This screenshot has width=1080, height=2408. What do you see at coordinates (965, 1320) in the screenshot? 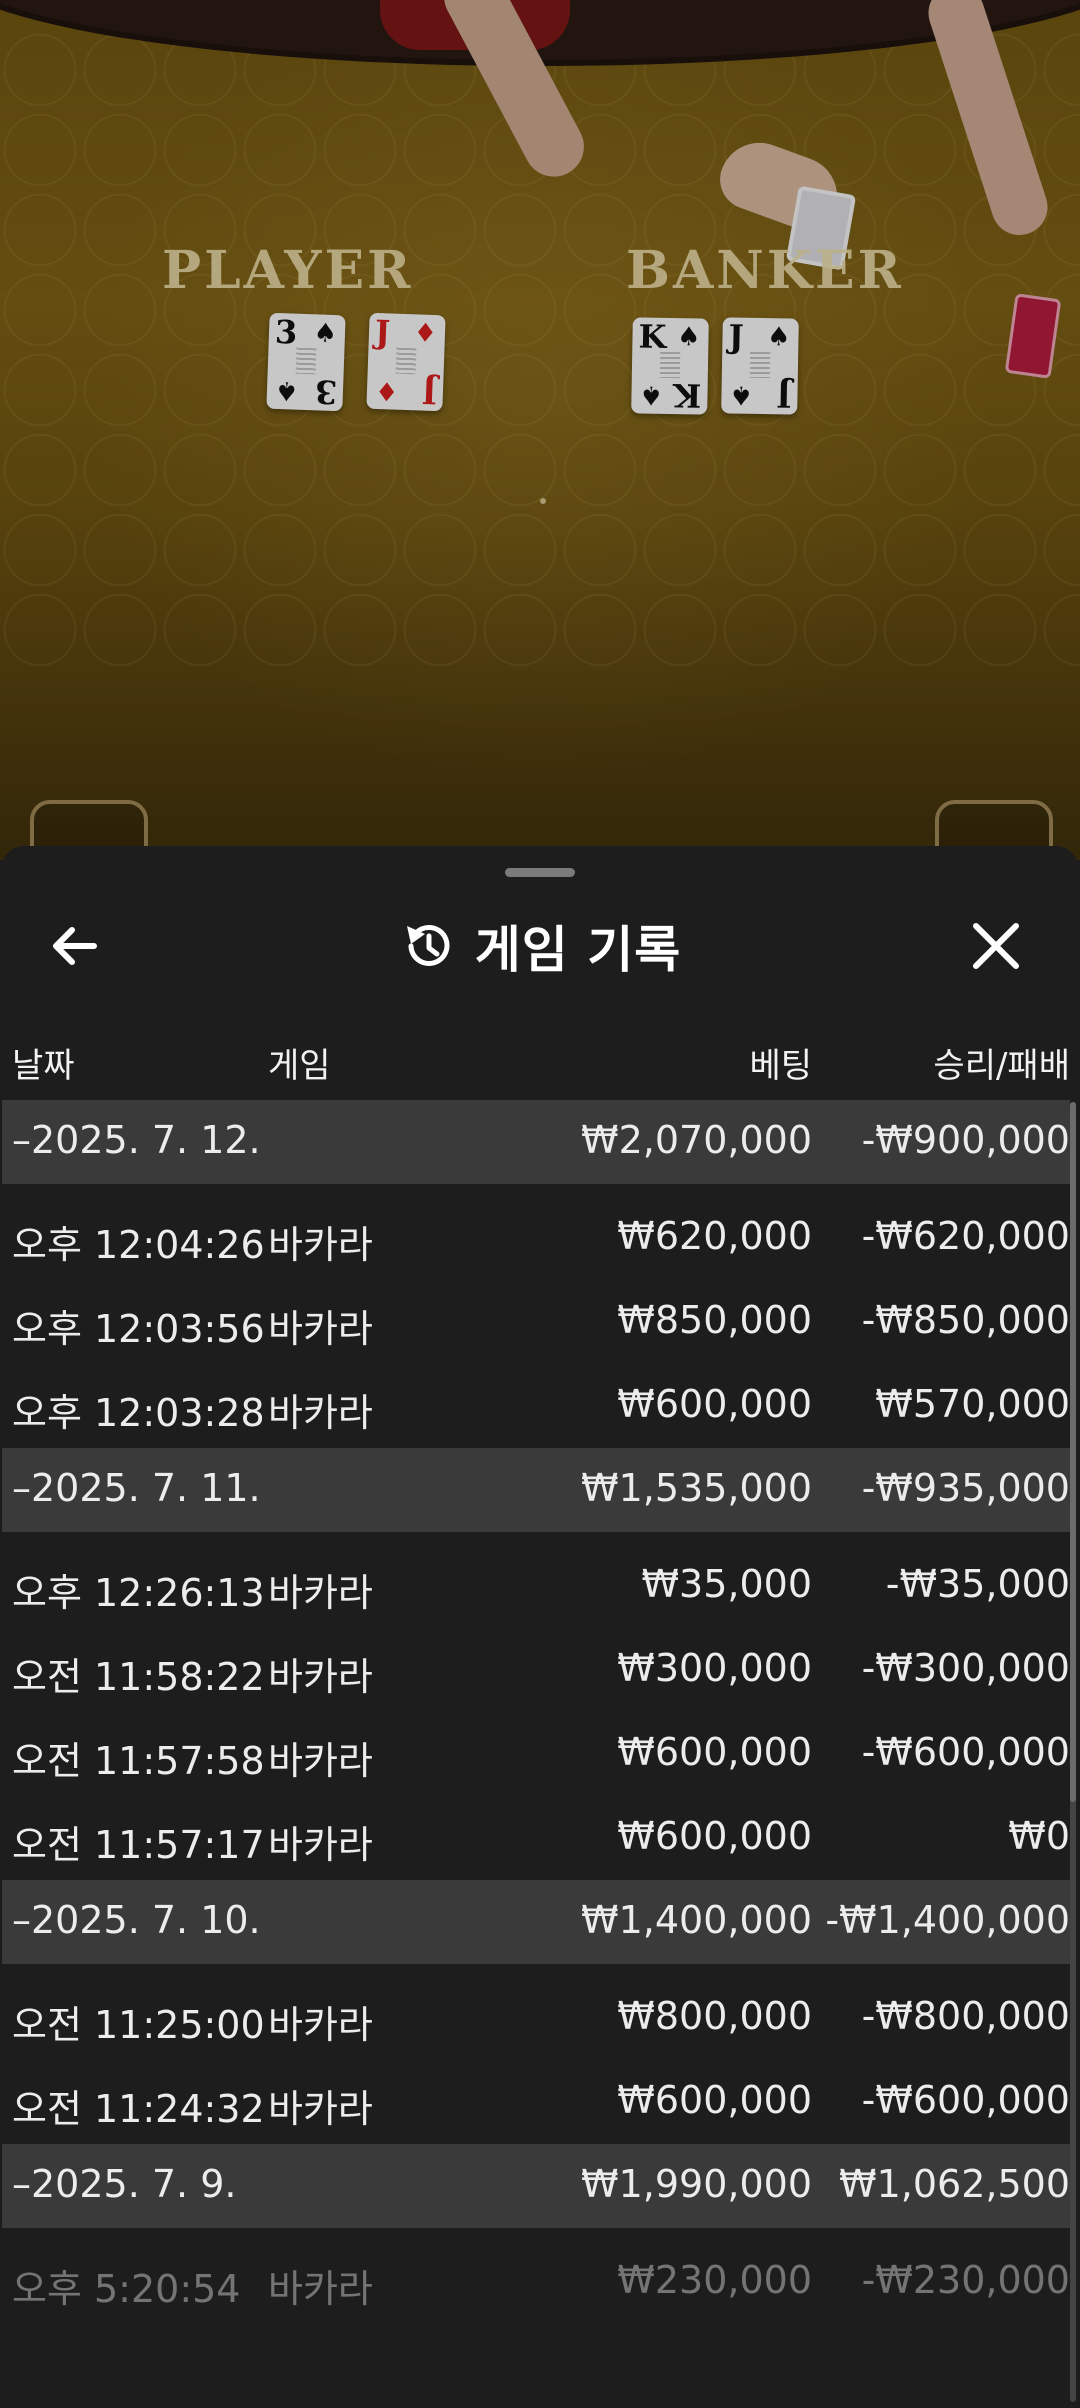
I see `row-result: -₩850,000` at bounding box center [965, 1320].